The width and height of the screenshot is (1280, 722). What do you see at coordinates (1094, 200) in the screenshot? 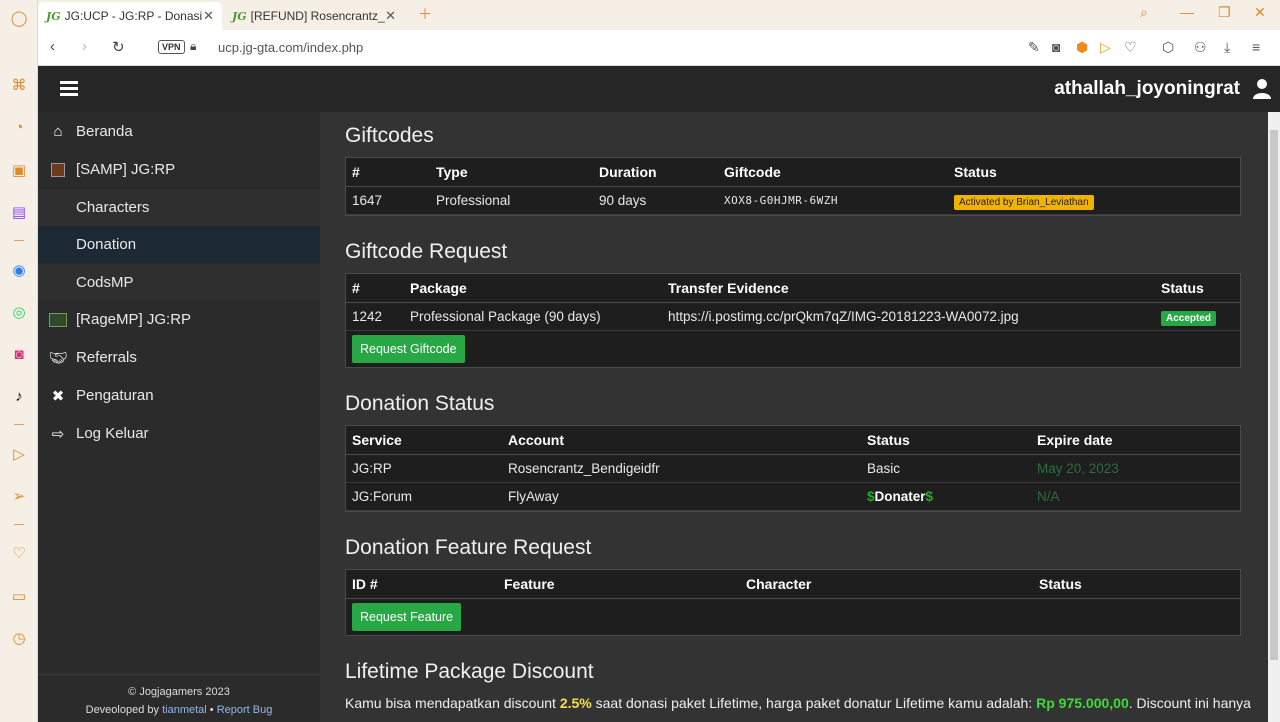
I see `giftcode-status-cell: Activated by Brian_Leviathan` at bounding box center [1094, 200].